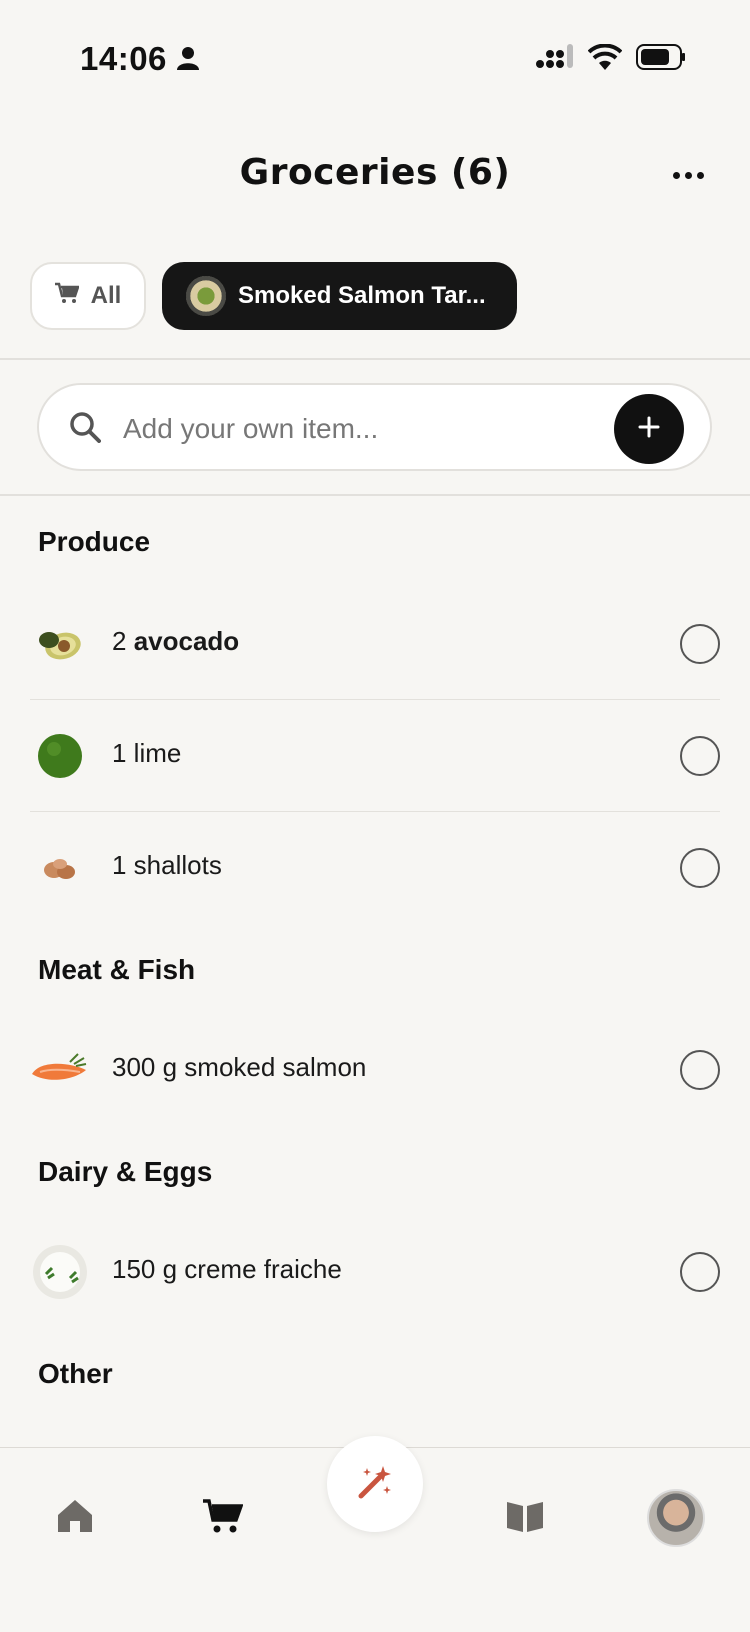  Describe the element at coordinates (375, 756) in the screenshot. I see `list-item: 1 lime` at that location.